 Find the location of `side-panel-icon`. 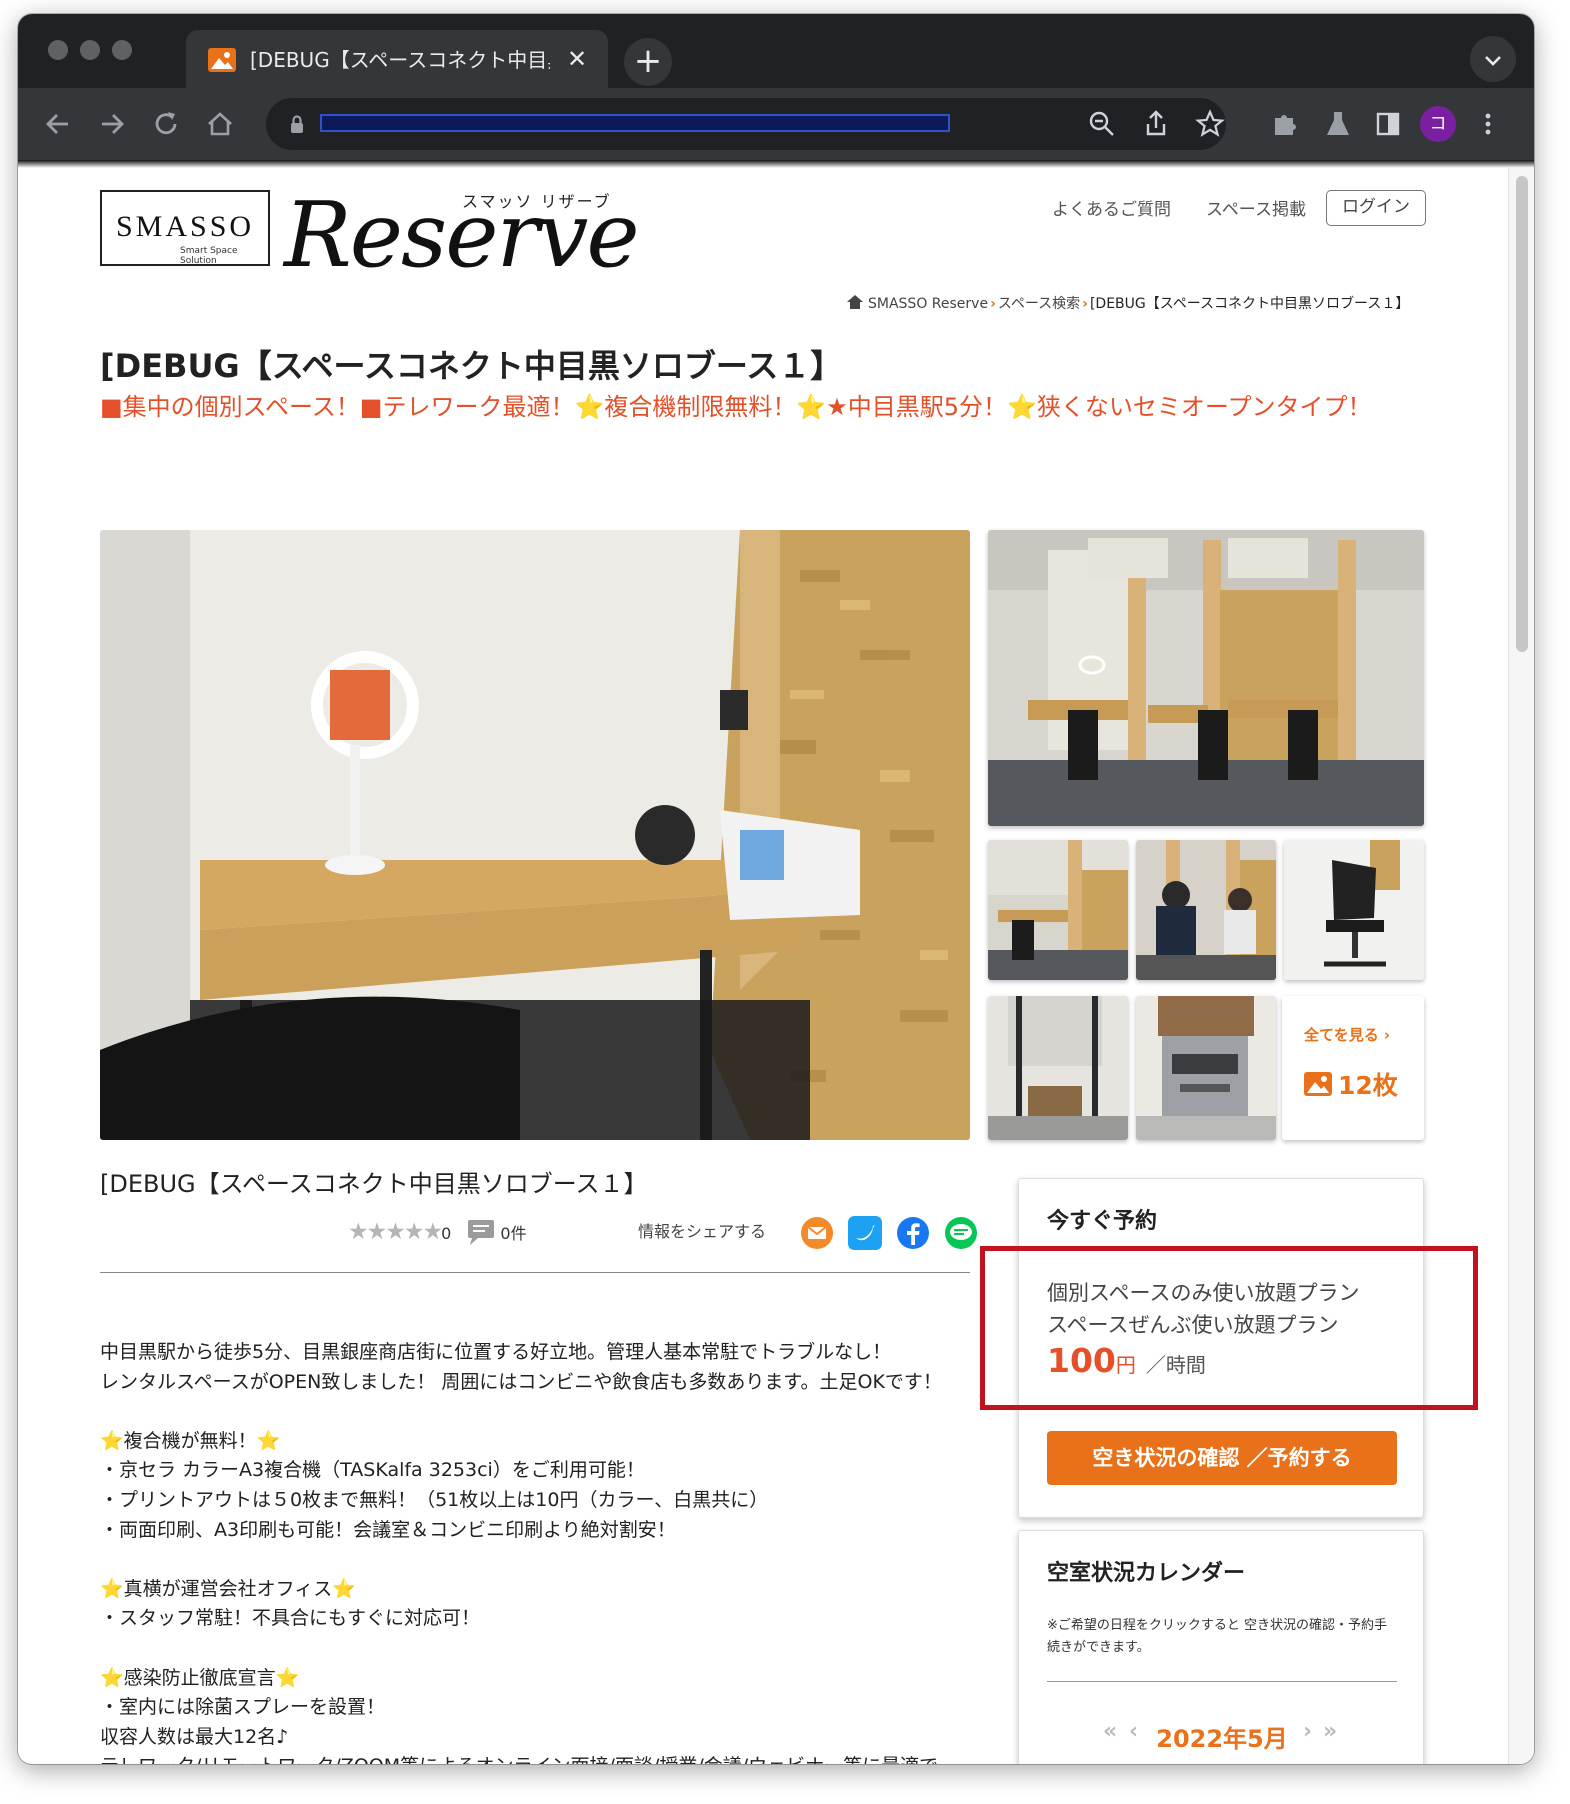

side-panel-icon is located at coordinates (1388, 124).